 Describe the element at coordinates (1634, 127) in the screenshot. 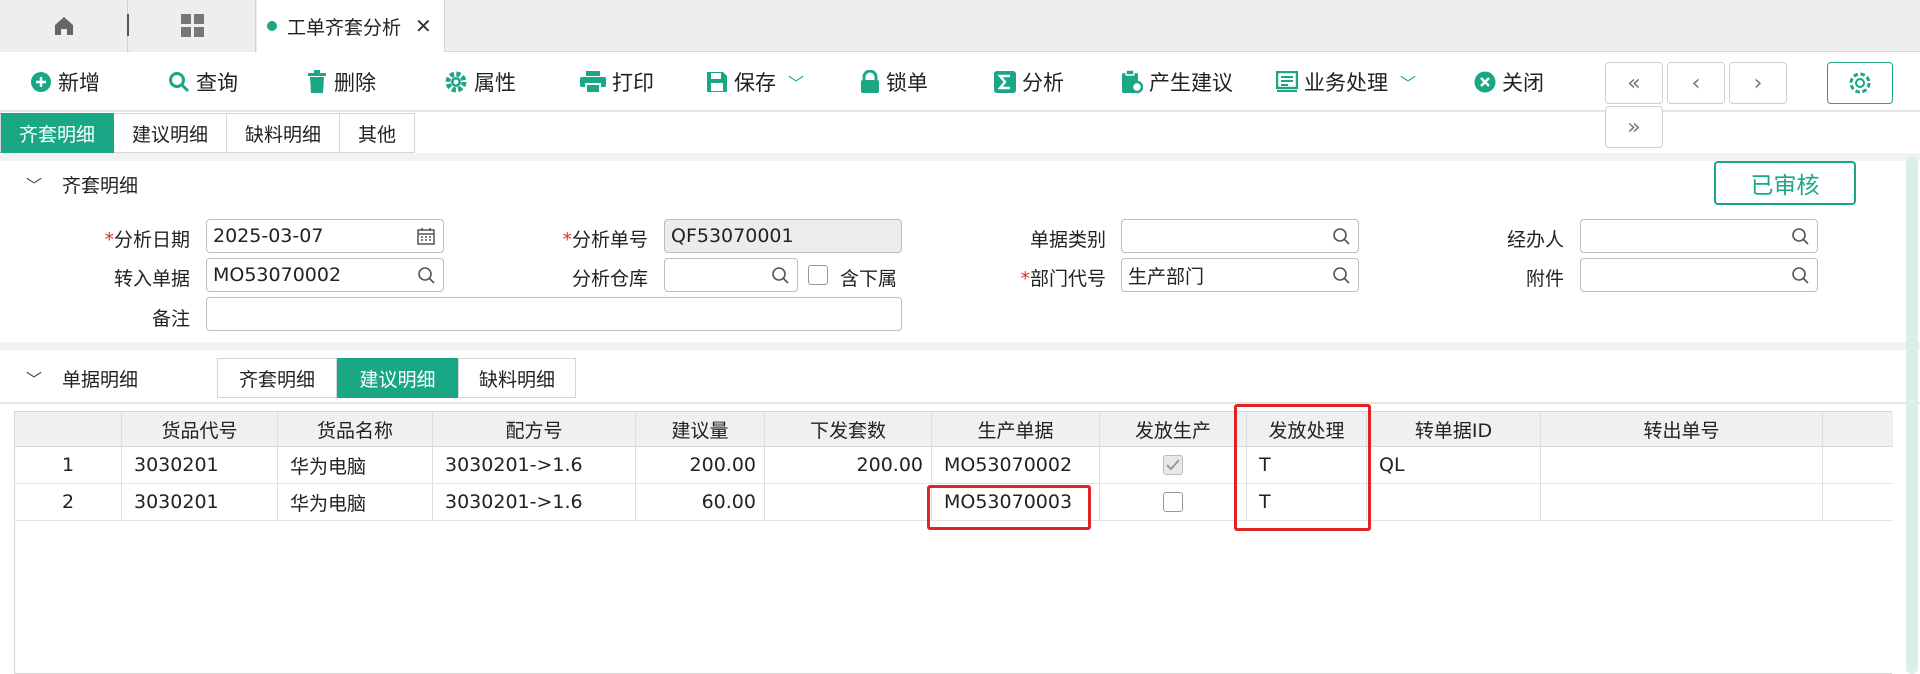

I see `last-record-button: »` at that location.